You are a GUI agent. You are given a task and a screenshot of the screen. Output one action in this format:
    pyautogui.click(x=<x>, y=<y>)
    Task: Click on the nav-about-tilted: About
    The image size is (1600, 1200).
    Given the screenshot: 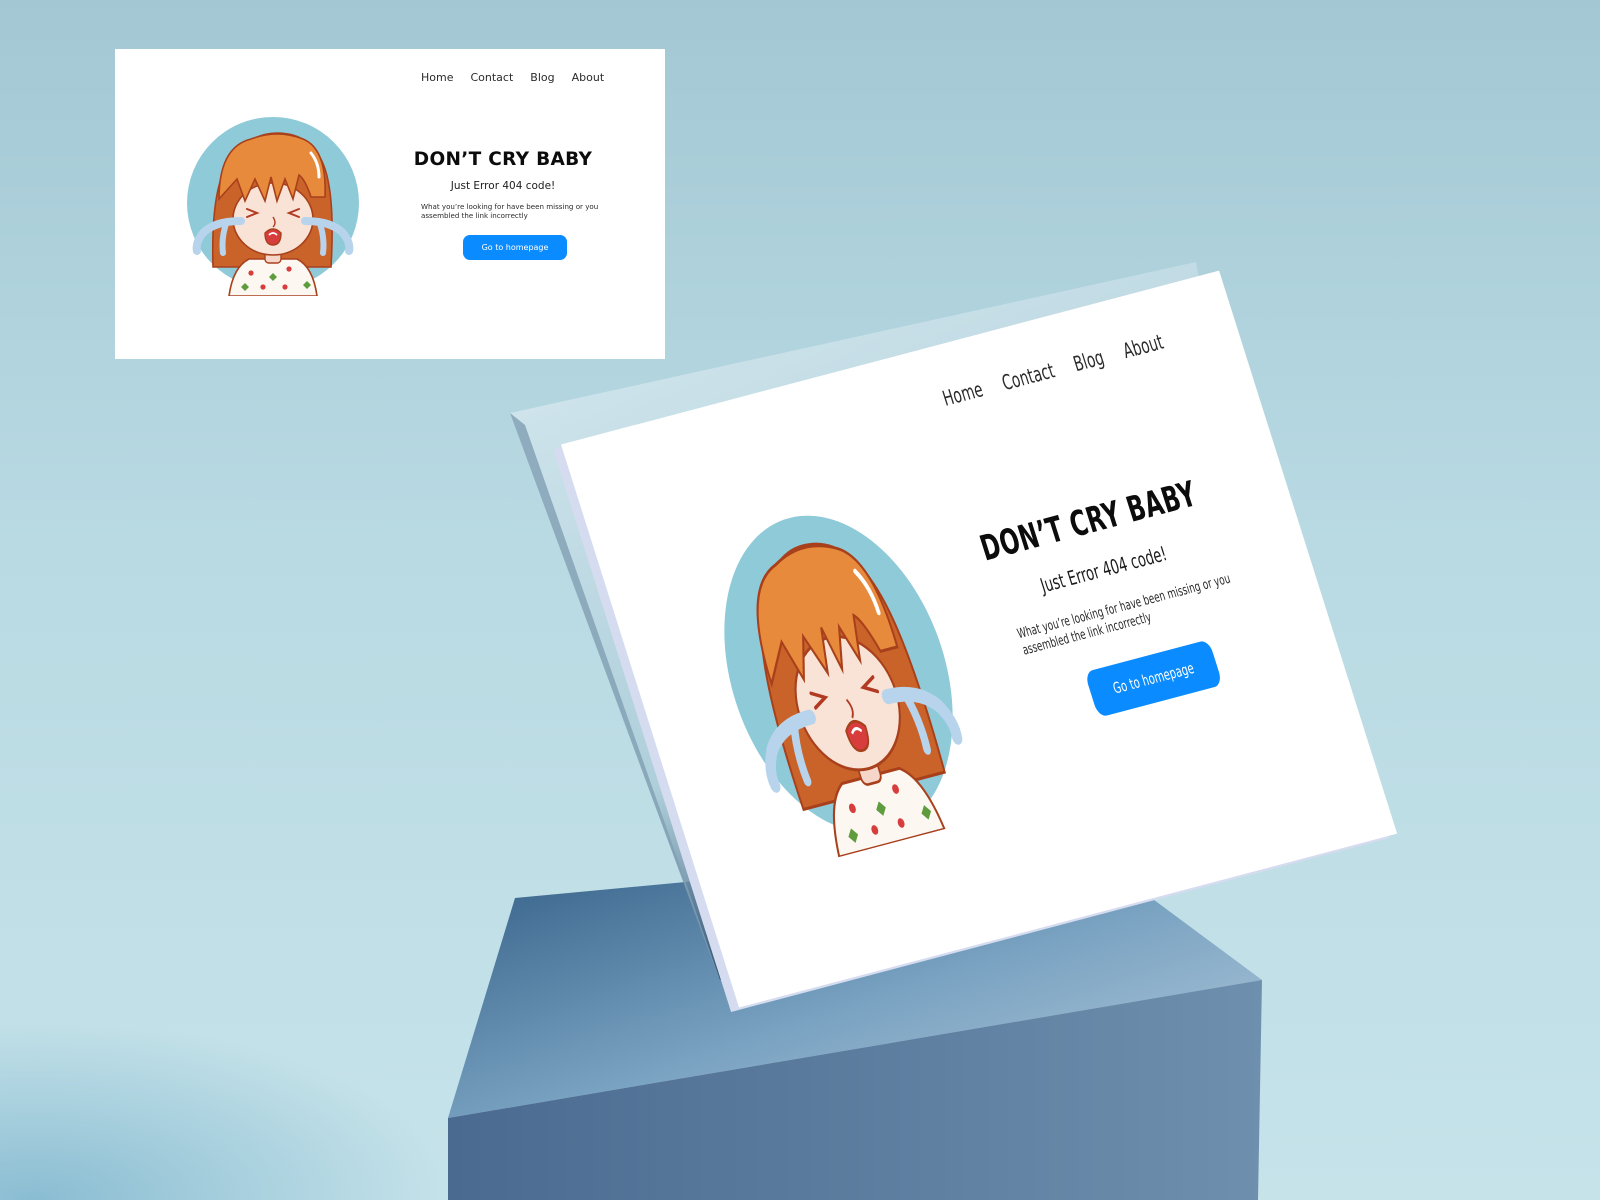 What is the action you would take?
    pyautogui.click(x=1143, y=347)
    